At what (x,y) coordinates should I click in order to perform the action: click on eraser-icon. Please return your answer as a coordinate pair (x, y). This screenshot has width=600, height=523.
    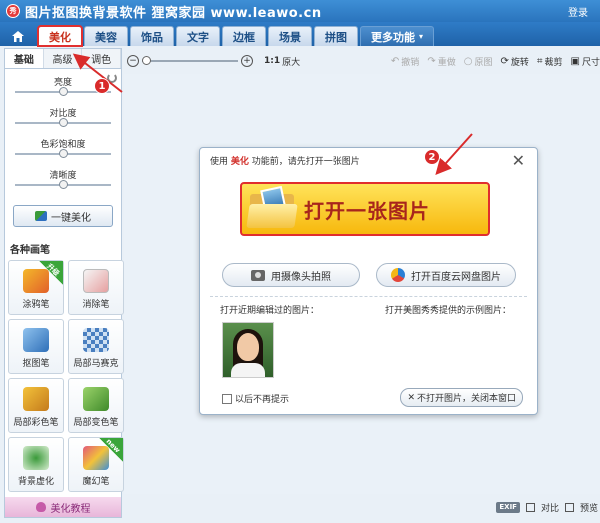
    Looking at the image, I should click on (96, 281).